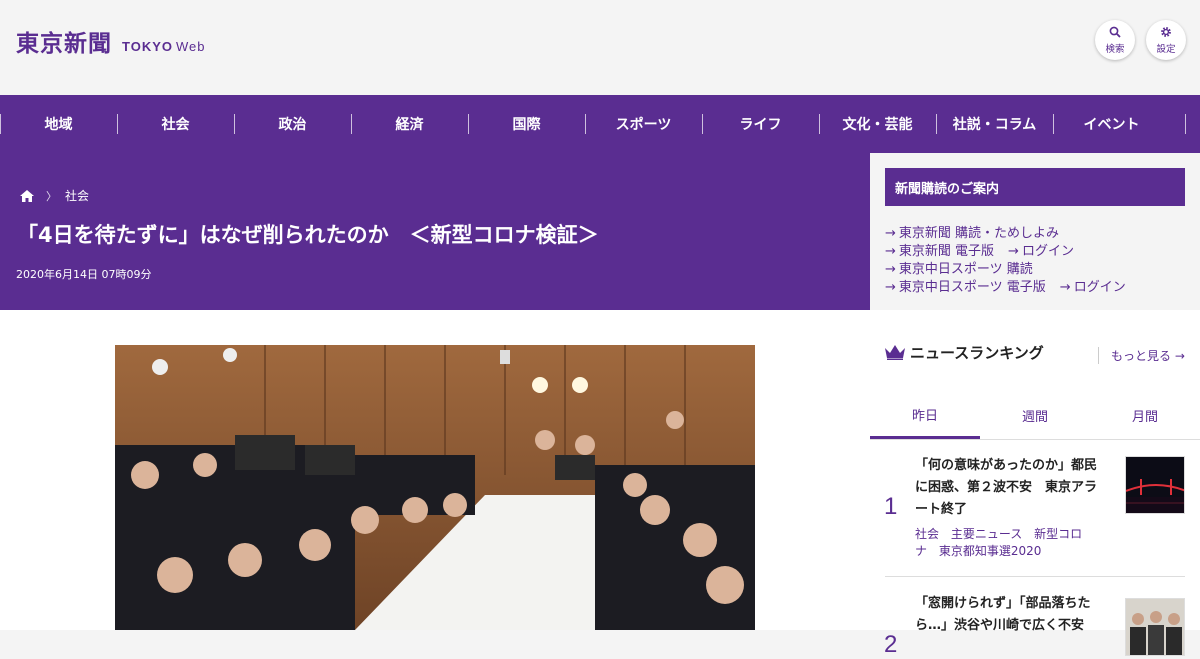 The width and height of the screenshot is (1200, 659). I want to click on link-text: 東京新聞 電子版, so click(946, 251).